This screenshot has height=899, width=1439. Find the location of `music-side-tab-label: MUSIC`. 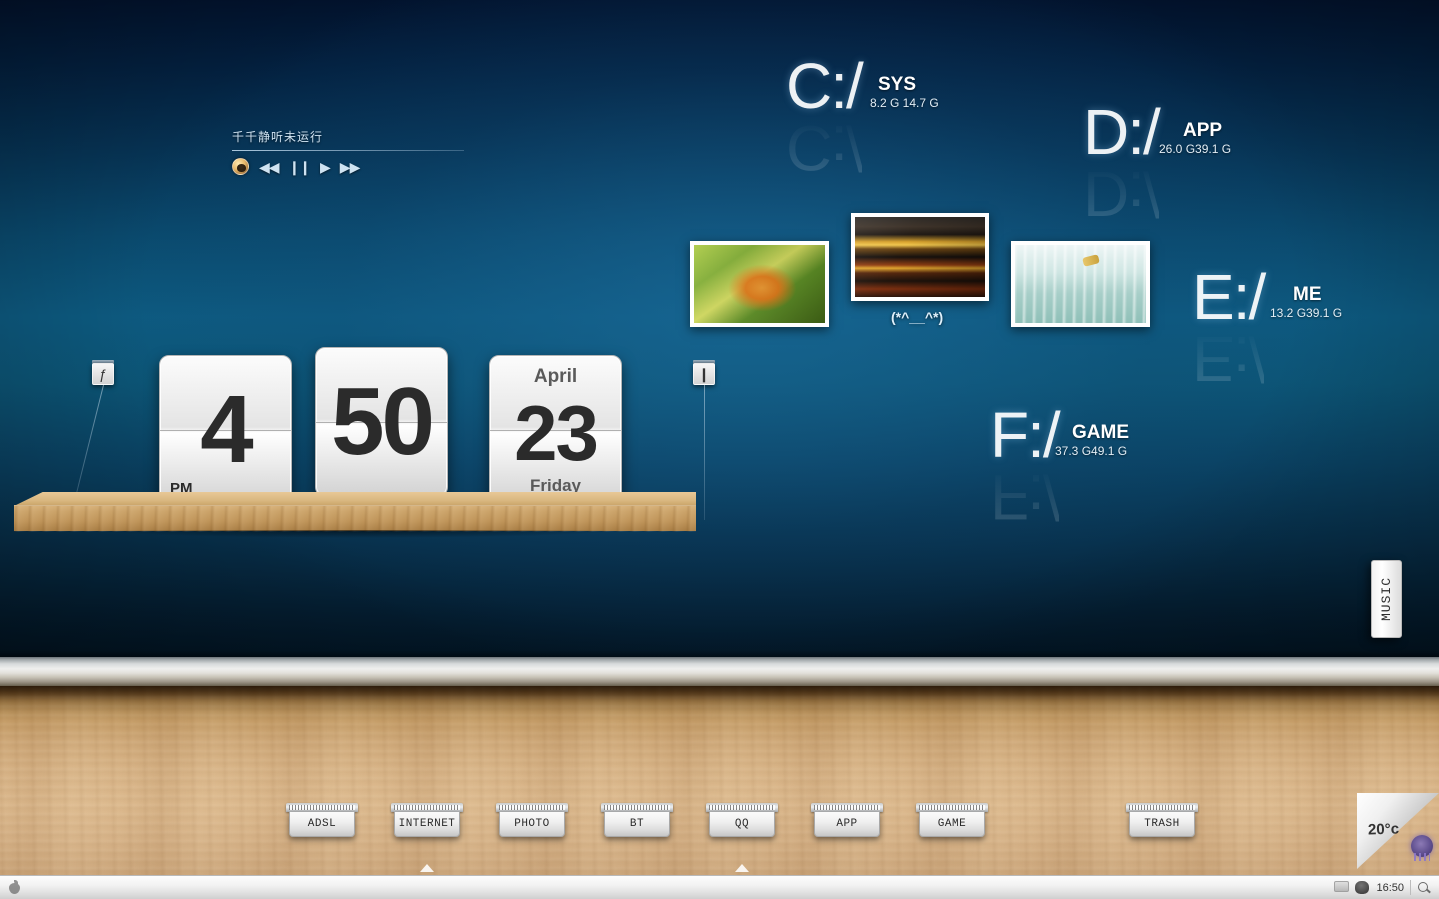

music-side-tab-label: MUSIC is located at coordinates (1386, 598).